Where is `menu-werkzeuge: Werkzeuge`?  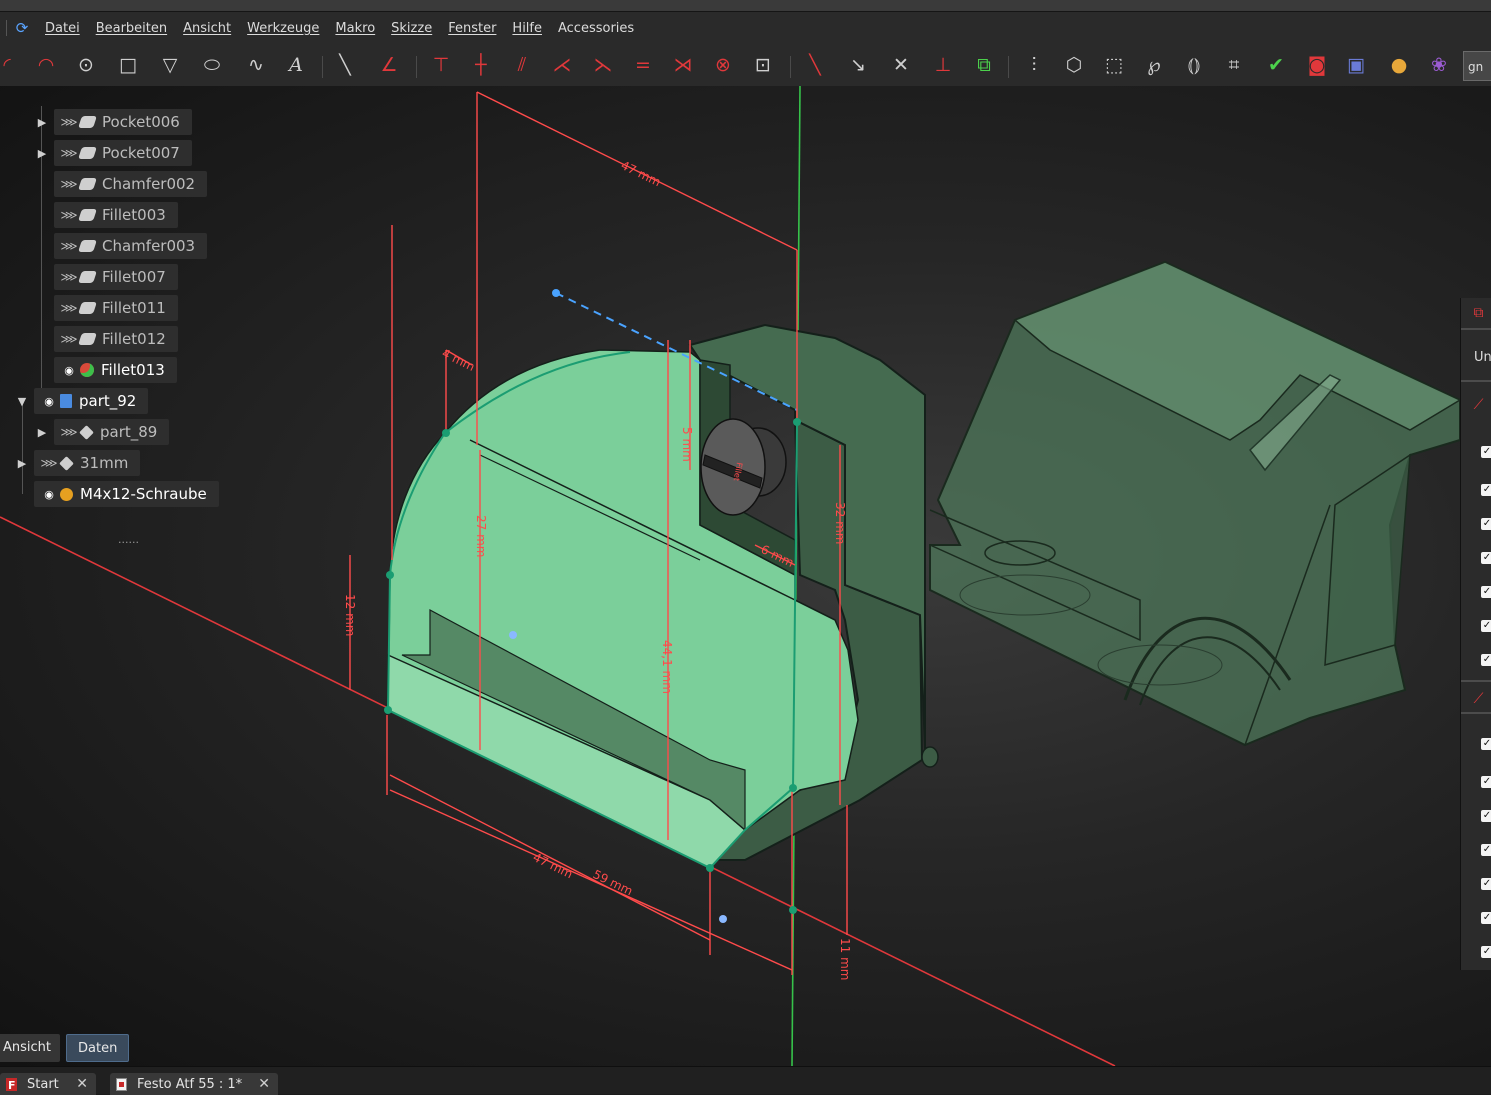
menu-werkzeuge: Werkzeuge is located at coordinates (283, 28).